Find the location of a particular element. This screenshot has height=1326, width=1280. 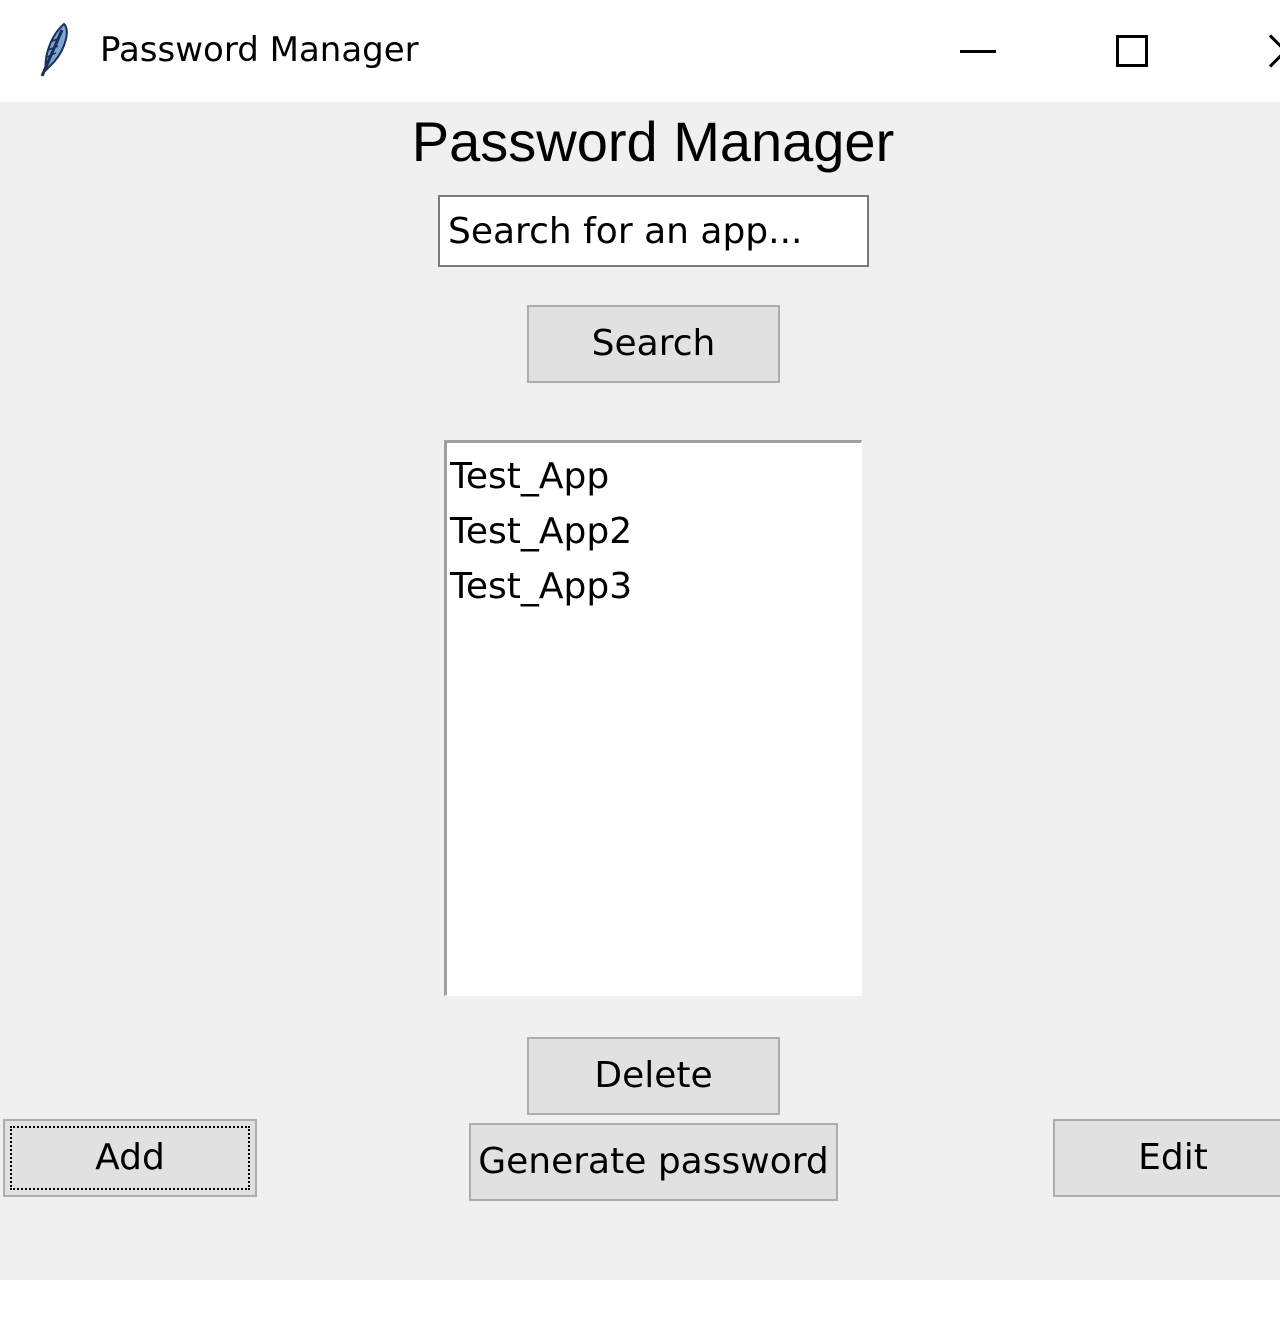

add-button: Add is located at coordinates (130, 1158).